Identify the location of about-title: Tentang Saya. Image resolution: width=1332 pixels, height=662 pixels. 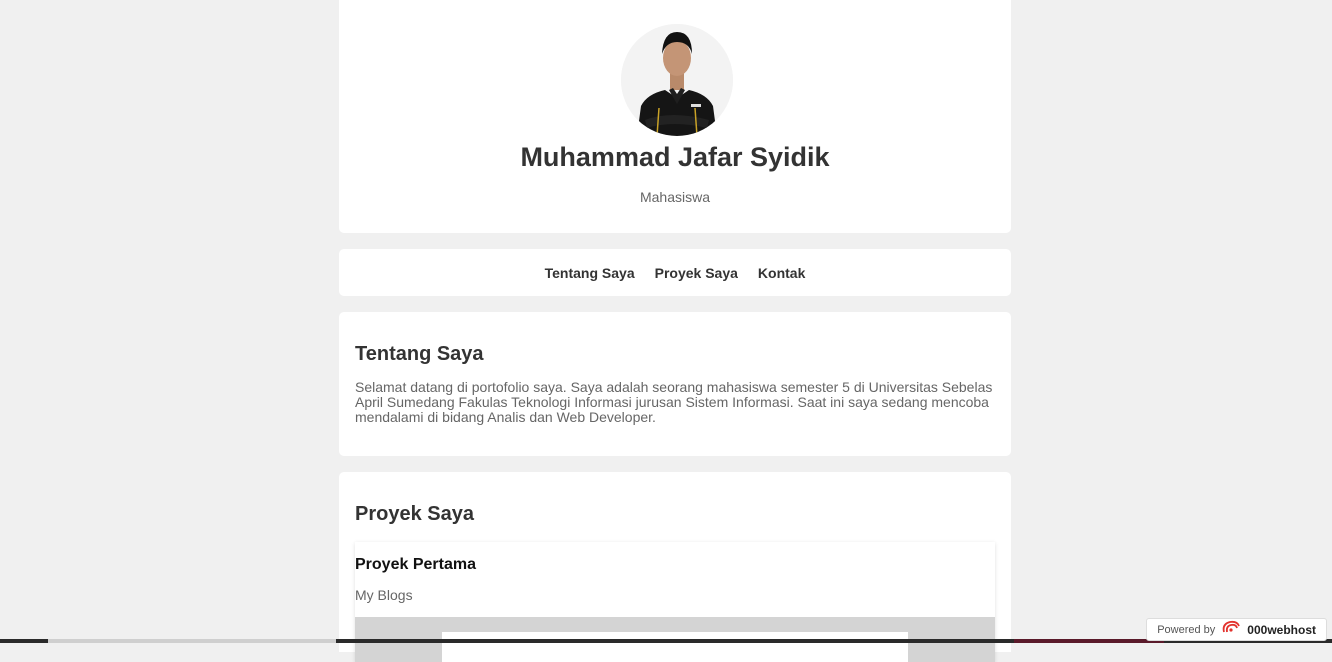
(675, 354).